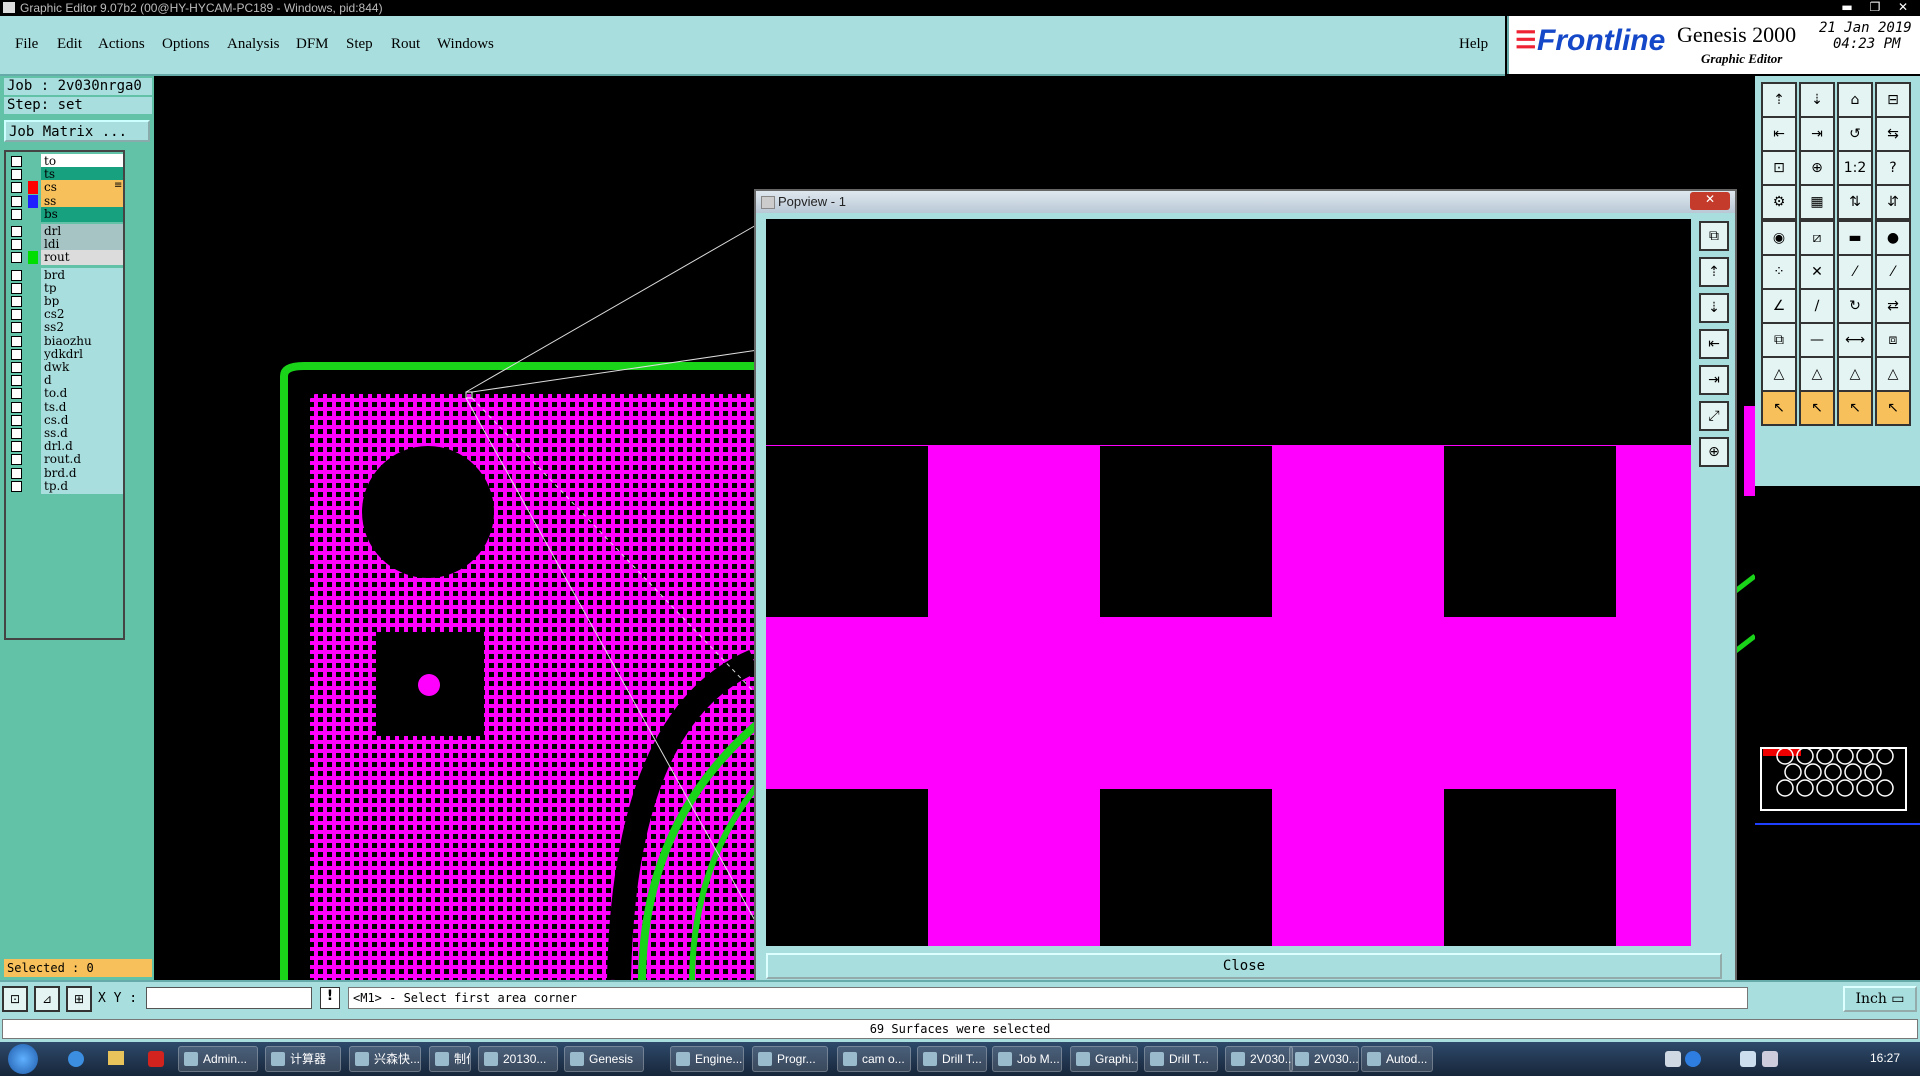 Image resolution: width=1920 pixels, height=1076 pixels. I want to click on mini-map, so click(1837, 751).